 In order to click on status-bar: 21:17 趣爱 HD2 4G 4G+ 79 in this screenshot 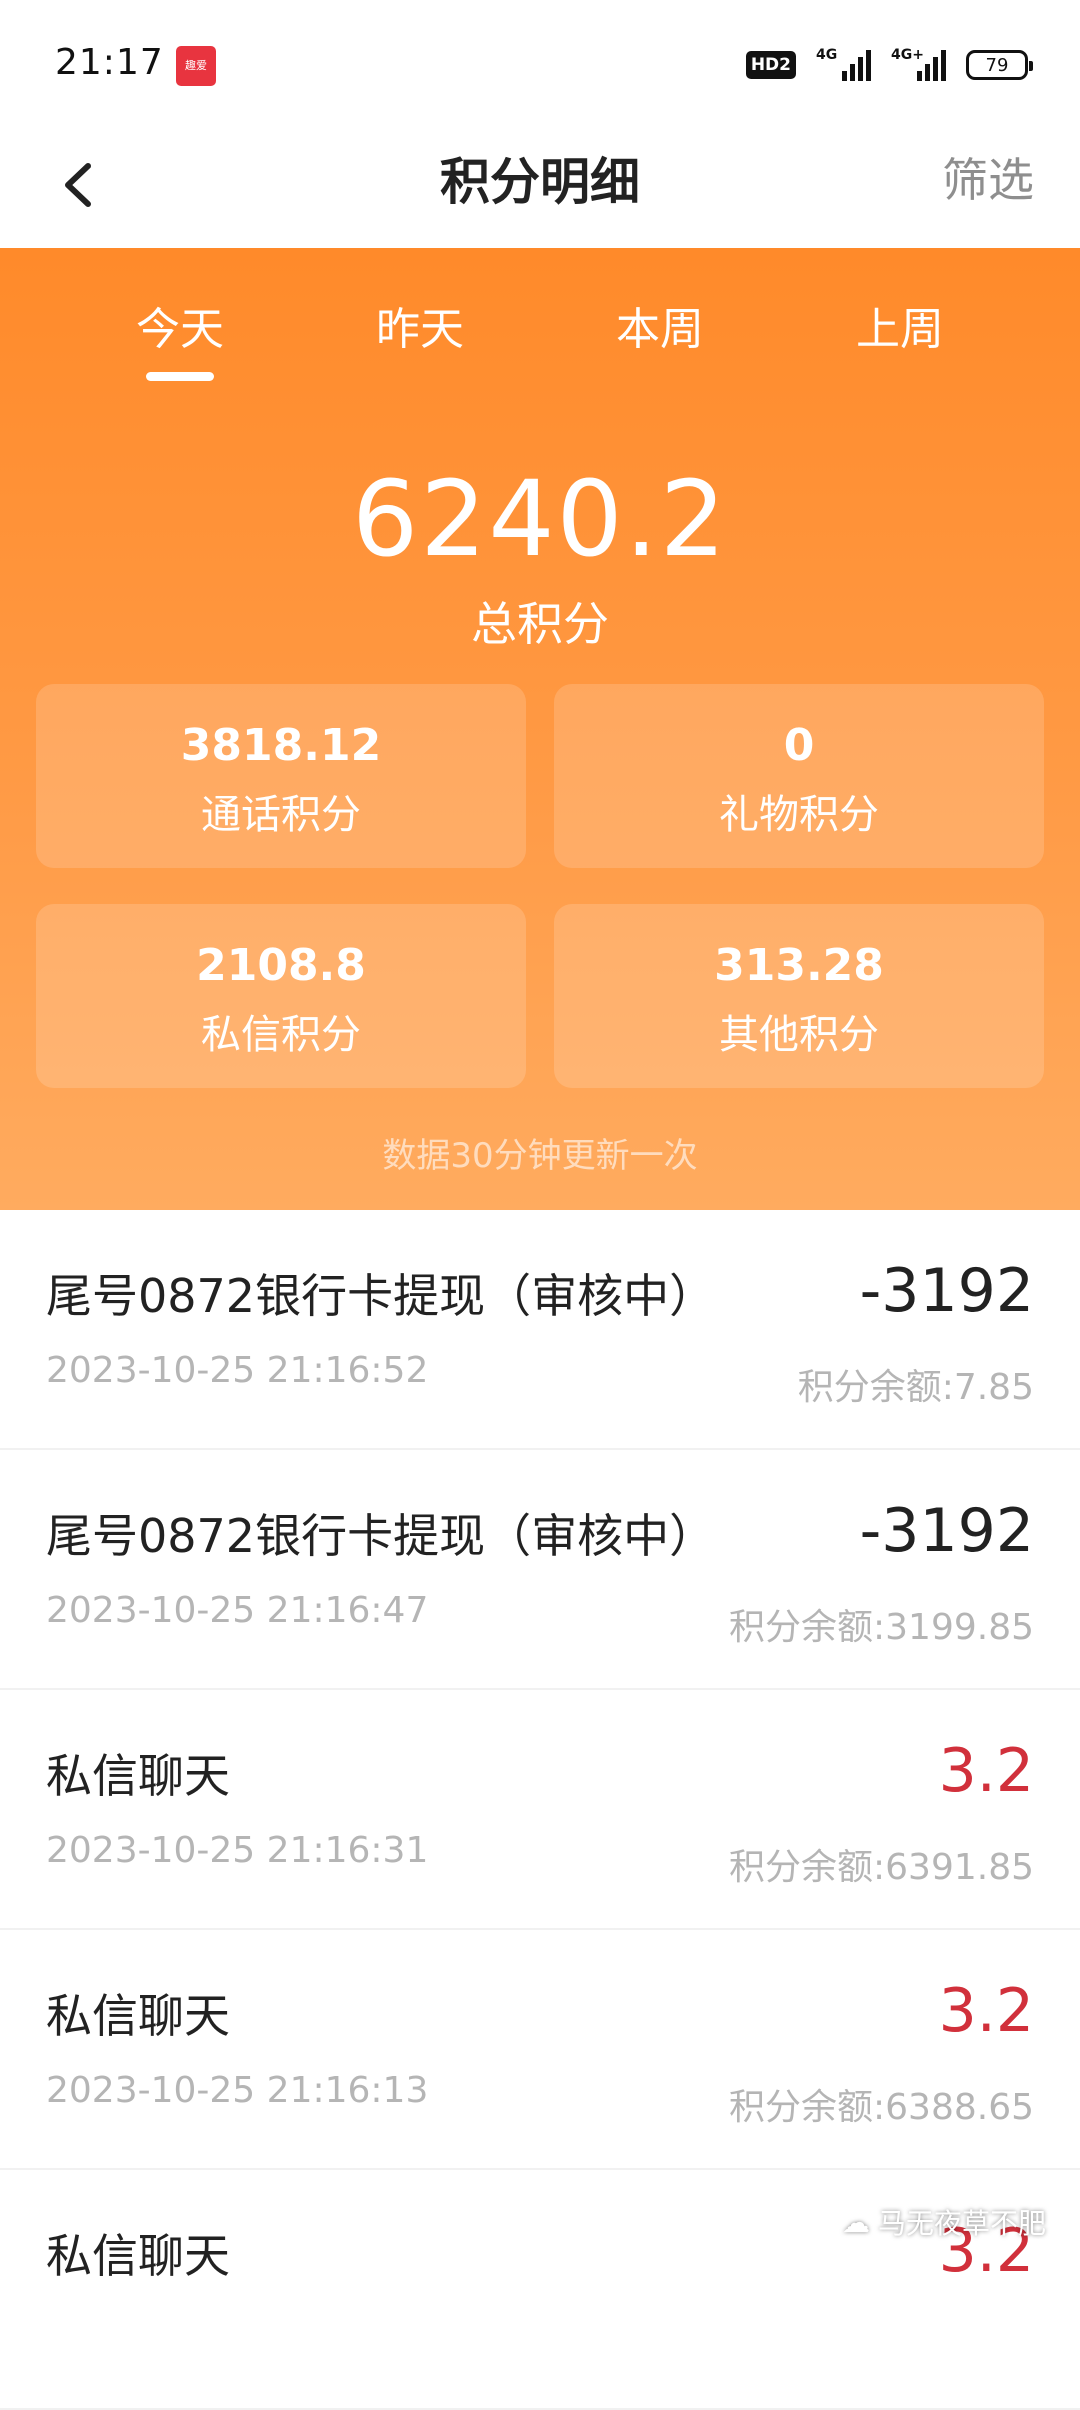, I will do `click(540, 65)`.